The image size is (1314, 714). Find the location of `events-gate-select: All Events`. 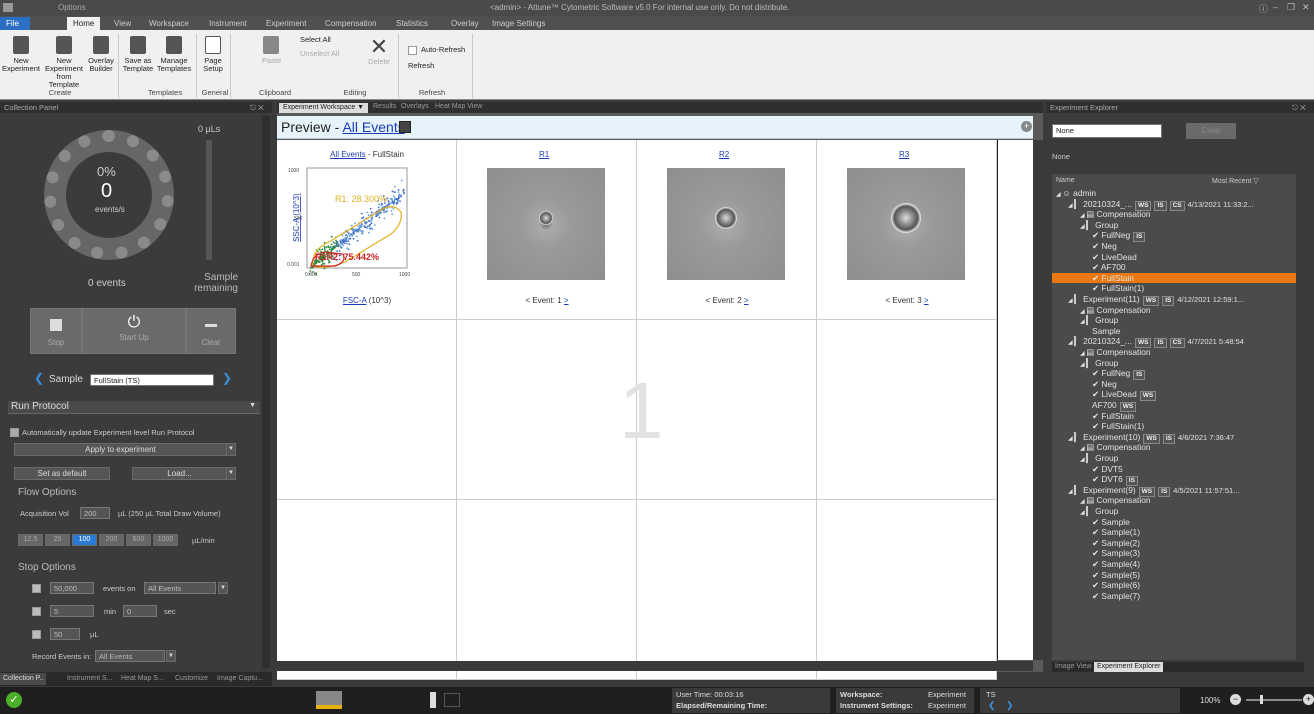

events-gate-select: All Events is located at coordinates (180, 588).